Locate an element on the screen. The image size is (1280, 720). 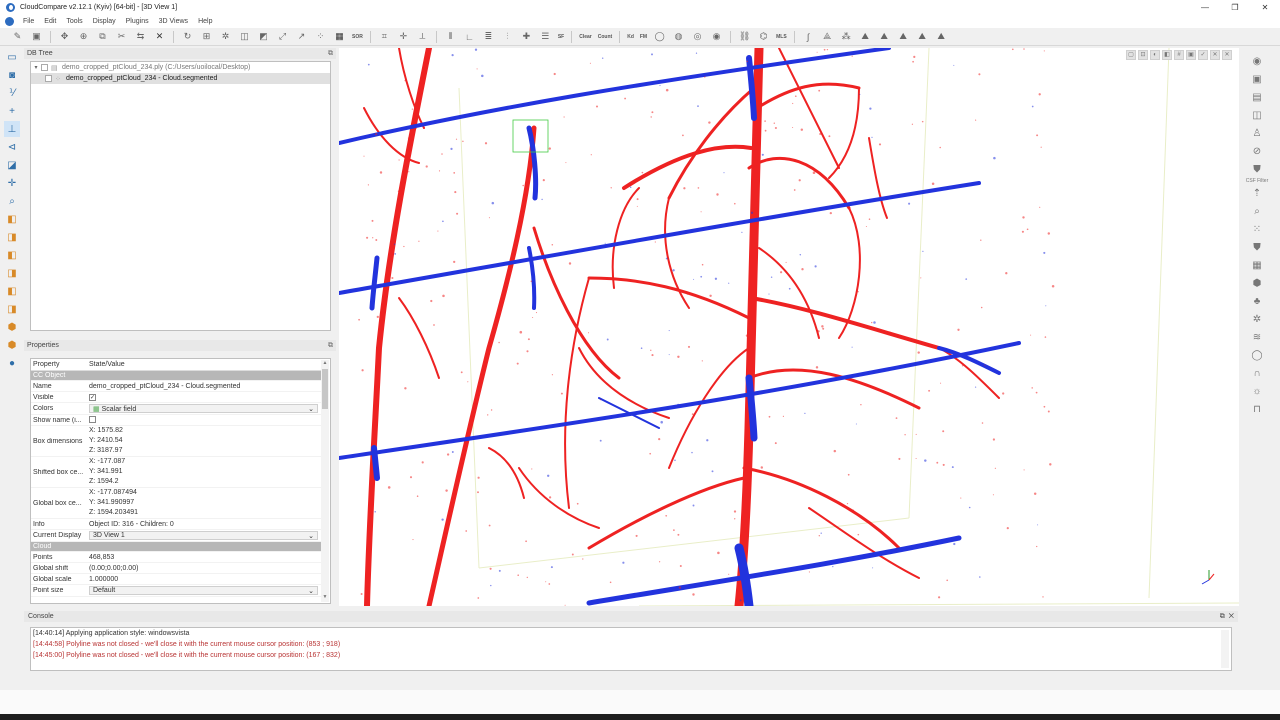
sf-list-icon: ☰ is located at coordinates (545, 36).